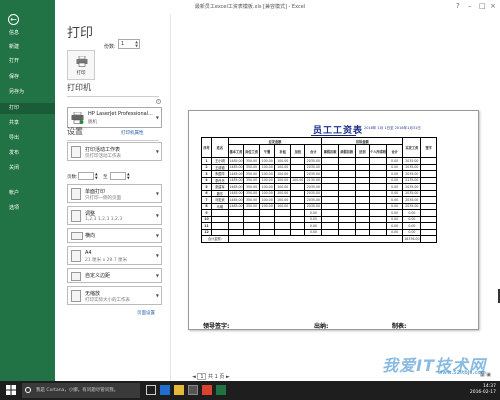  What do you see at coordinates (330, 151) in the screenshot?
I see `header-leave-deduct: 事假扣款` at bounding box center [330, 151].